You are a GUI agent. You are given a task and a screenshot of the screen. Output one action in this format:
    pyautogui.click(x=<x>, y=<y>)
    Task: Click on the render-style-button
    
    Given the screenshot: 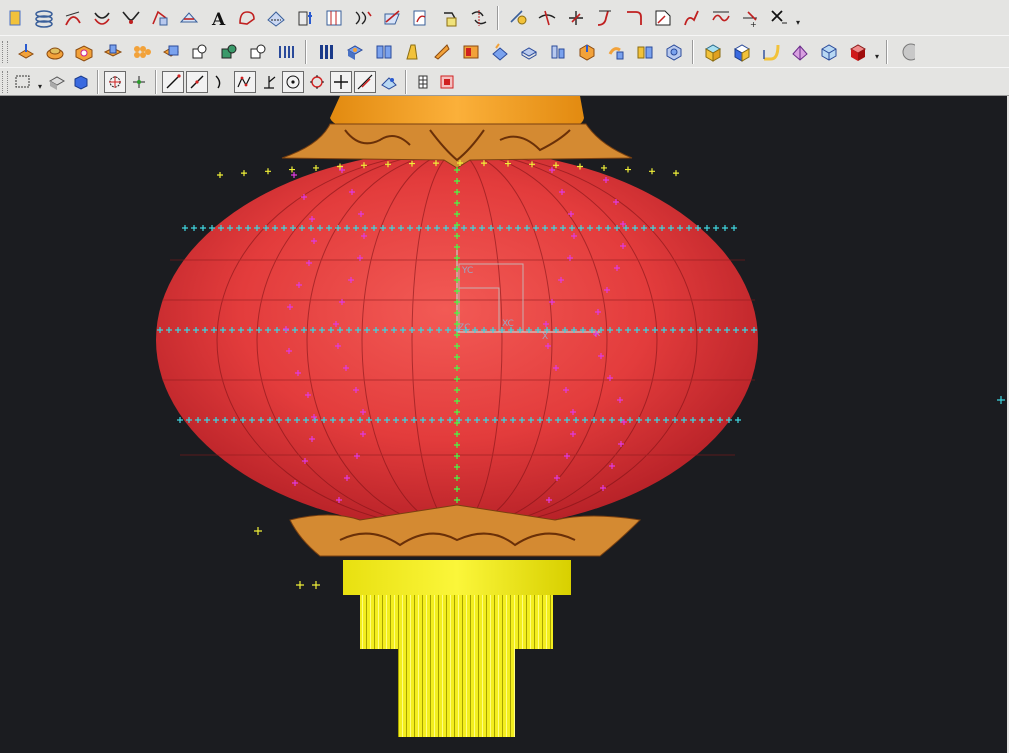 What is the action you would take?
    pyautogui.click(x=906, y=51)
    